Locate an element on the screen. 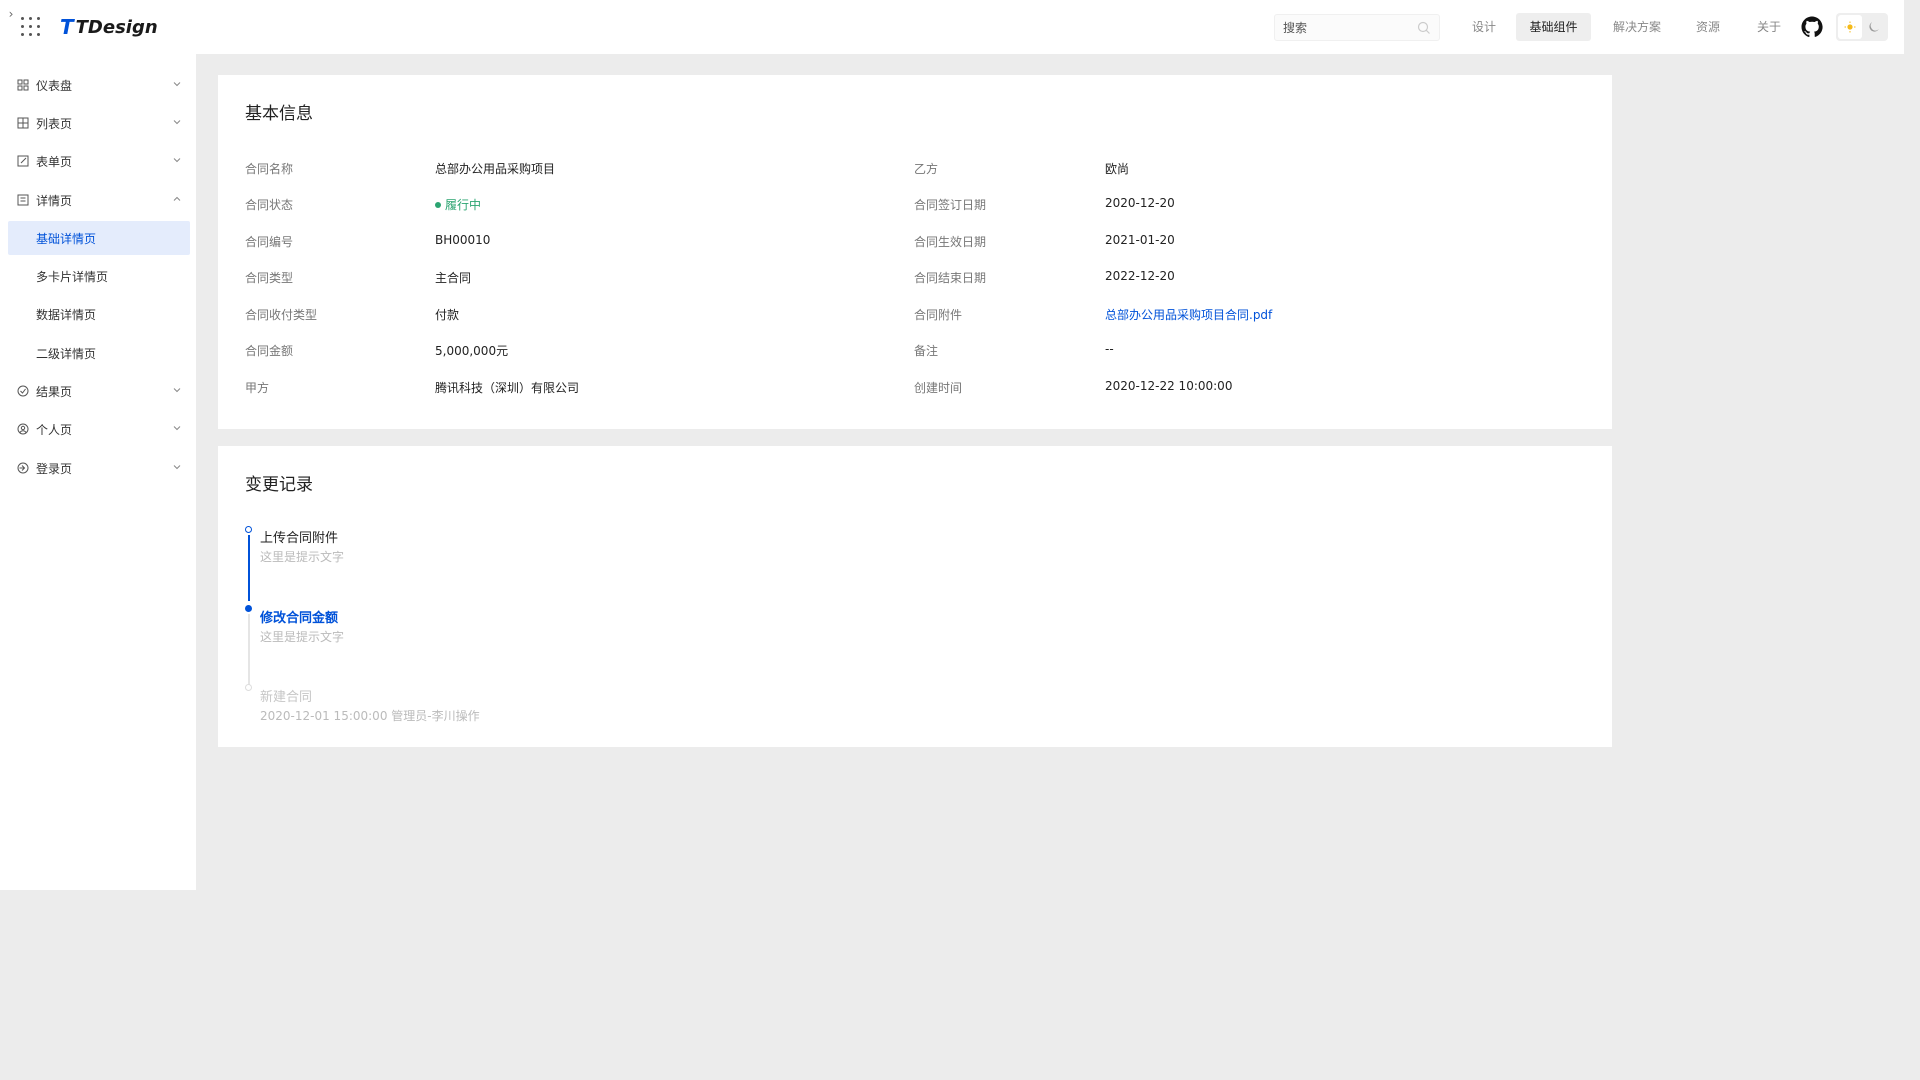  field-value: 2020-12-20 is located at coordinates (1140, 203).